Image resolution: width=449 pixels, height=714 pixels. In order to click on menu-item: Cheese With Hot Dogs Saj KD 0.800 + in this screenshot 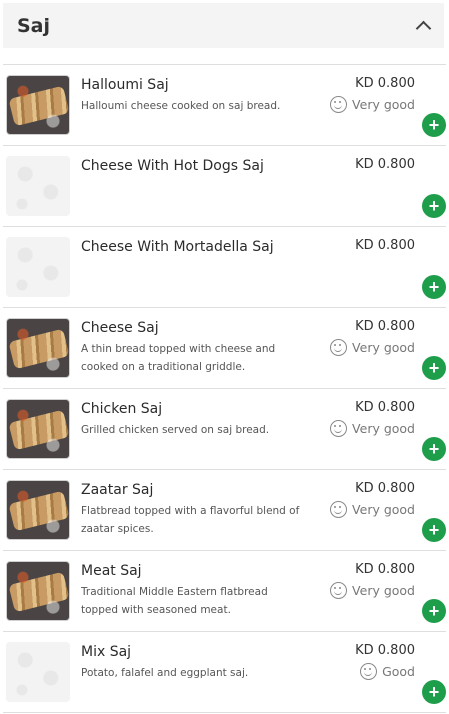, I will do `click(224, 186)`.